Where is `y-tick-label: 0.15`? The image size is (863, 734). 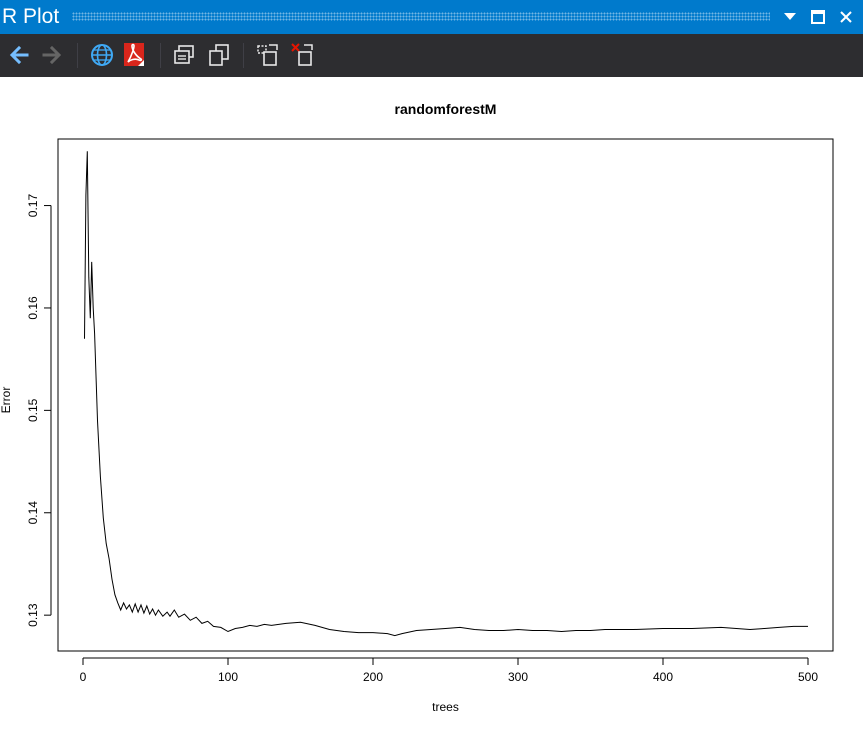 y-tick-label: 0.15 is located at coordinates (33, 410).